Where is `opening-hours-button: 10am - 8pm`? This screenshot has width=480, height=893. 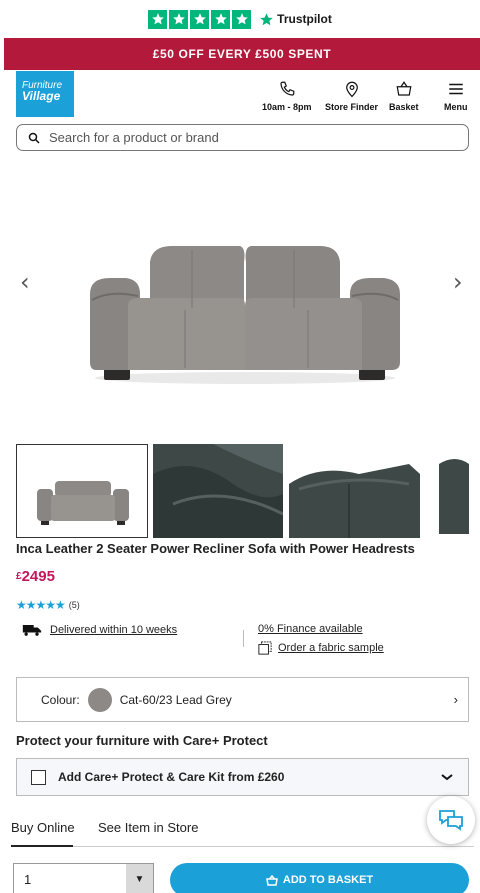 opening-hours-button: 10am - 8pm is located at coordinates (287, 96).